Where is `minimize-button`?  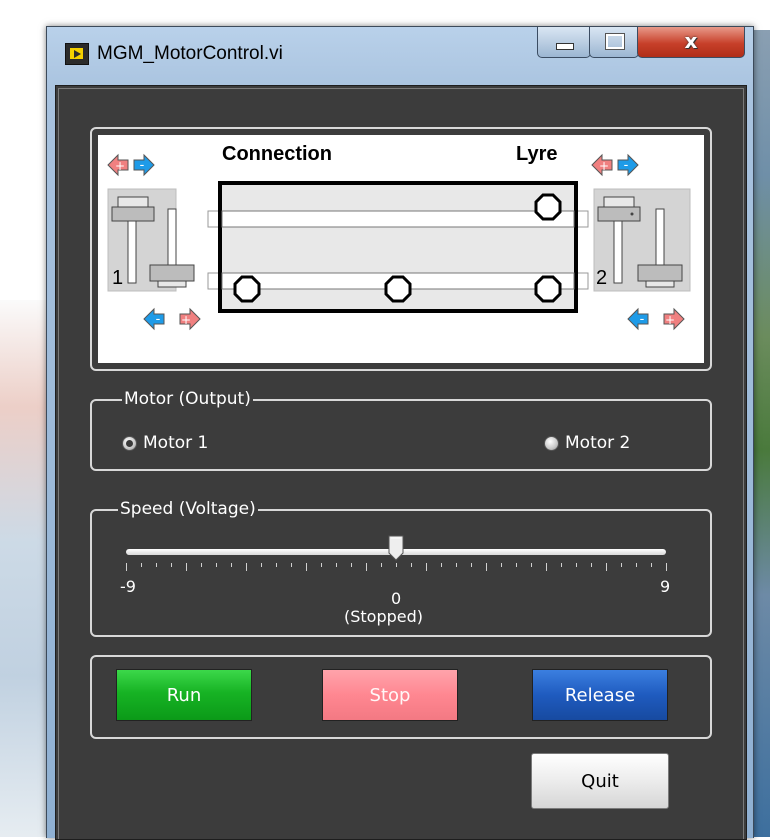 minimize-button is located at coordinates (564, 42).